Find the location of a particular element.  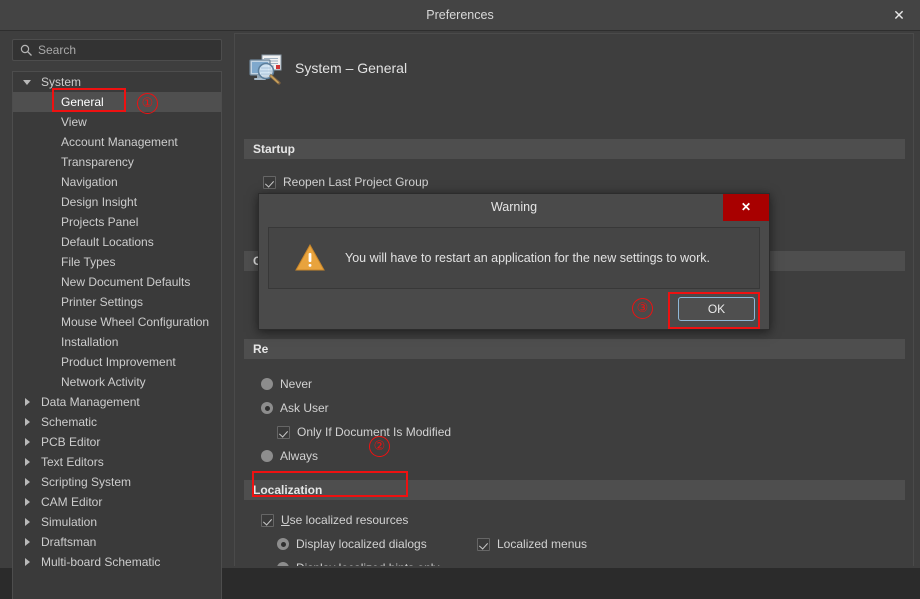

page-title: System – General is located at coordinates (351, 68).